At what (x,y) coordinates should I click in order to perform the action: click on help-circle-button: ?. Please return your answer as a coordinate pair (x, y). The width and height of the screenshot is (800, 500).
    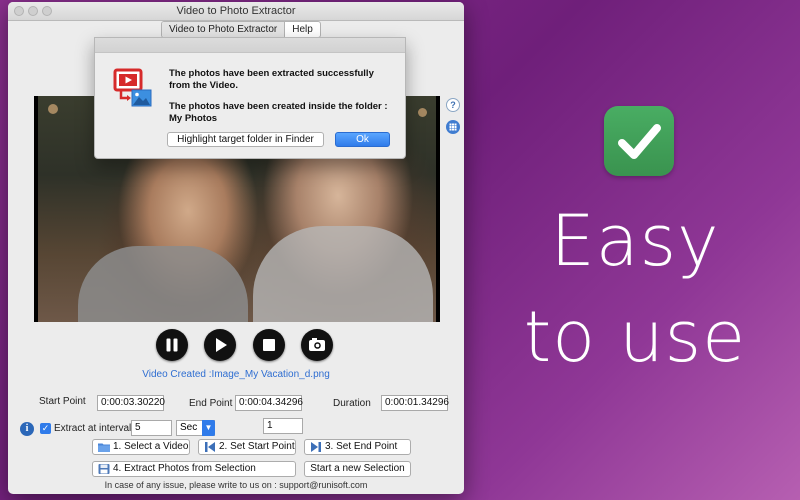
    Looking at the image, I should click on (453, 105).